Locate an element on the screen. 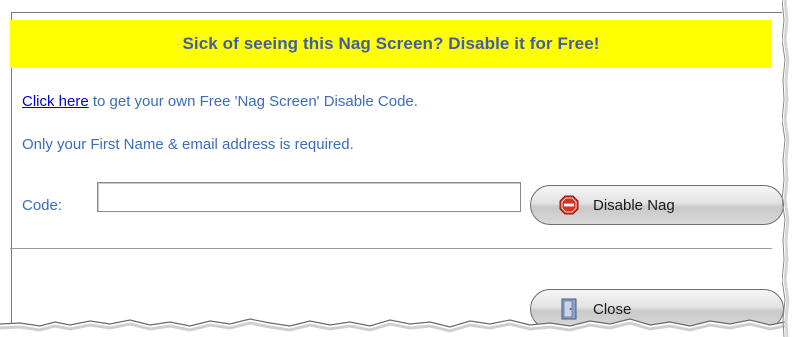 This screenshot has height=337, width=793. close-button: Close is located at coordinates (657, 309).